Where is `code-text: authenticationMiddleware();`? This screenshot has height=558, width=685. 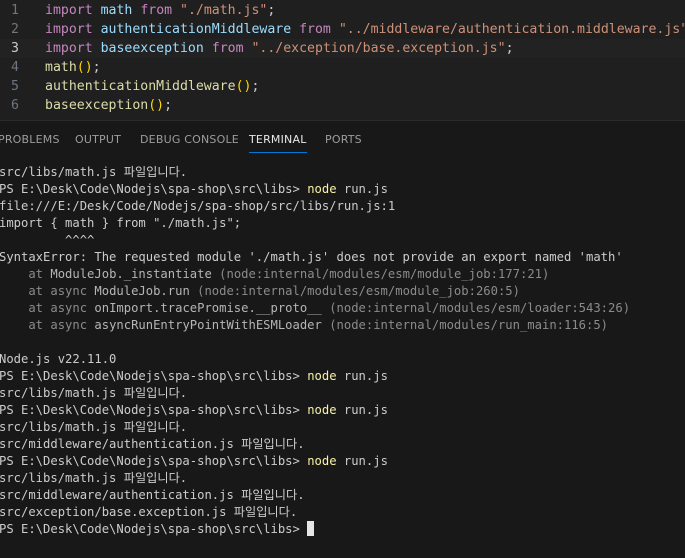
code-text: authenticationMiddleware(); is located at coordinates (152, 86).